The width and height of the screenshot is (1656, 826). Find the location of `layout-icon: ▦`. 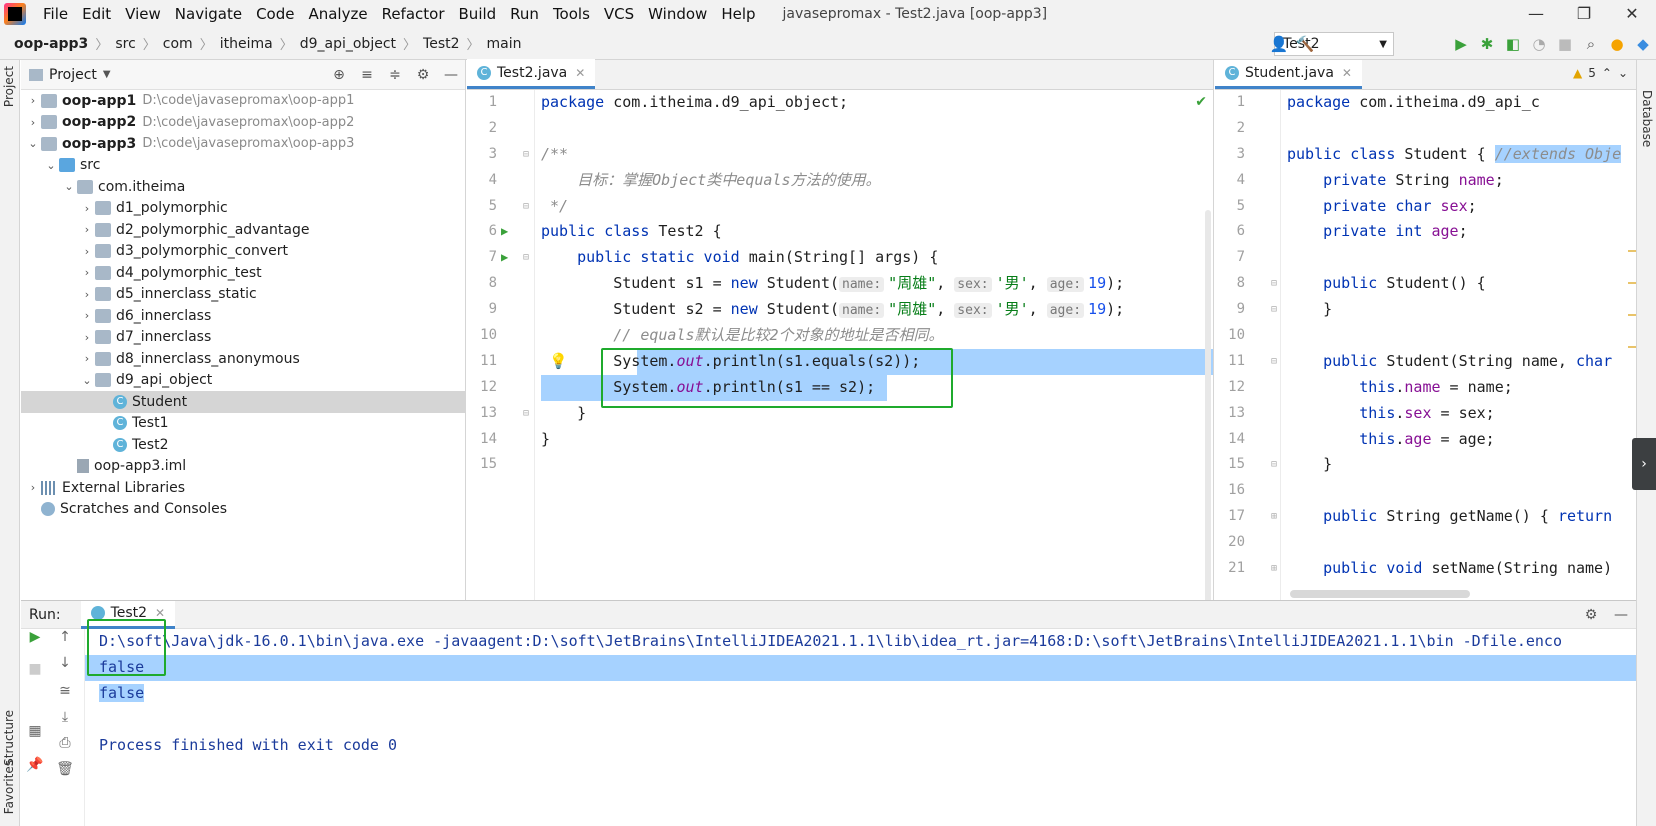

layout-icon: ▦ is located at coordinates (35, 731).